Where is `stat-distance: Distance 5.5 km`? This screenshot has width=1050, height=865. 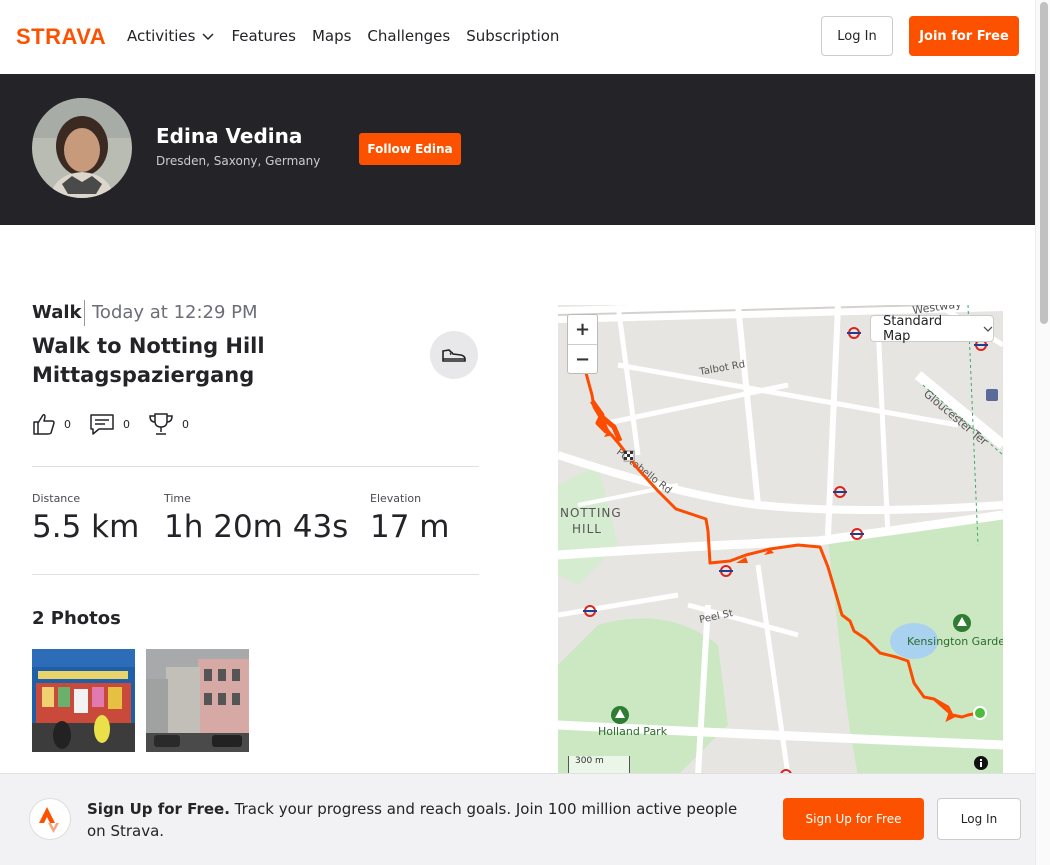
stat-distance: Distance 5.5 km is located at coordinates (85, 518).